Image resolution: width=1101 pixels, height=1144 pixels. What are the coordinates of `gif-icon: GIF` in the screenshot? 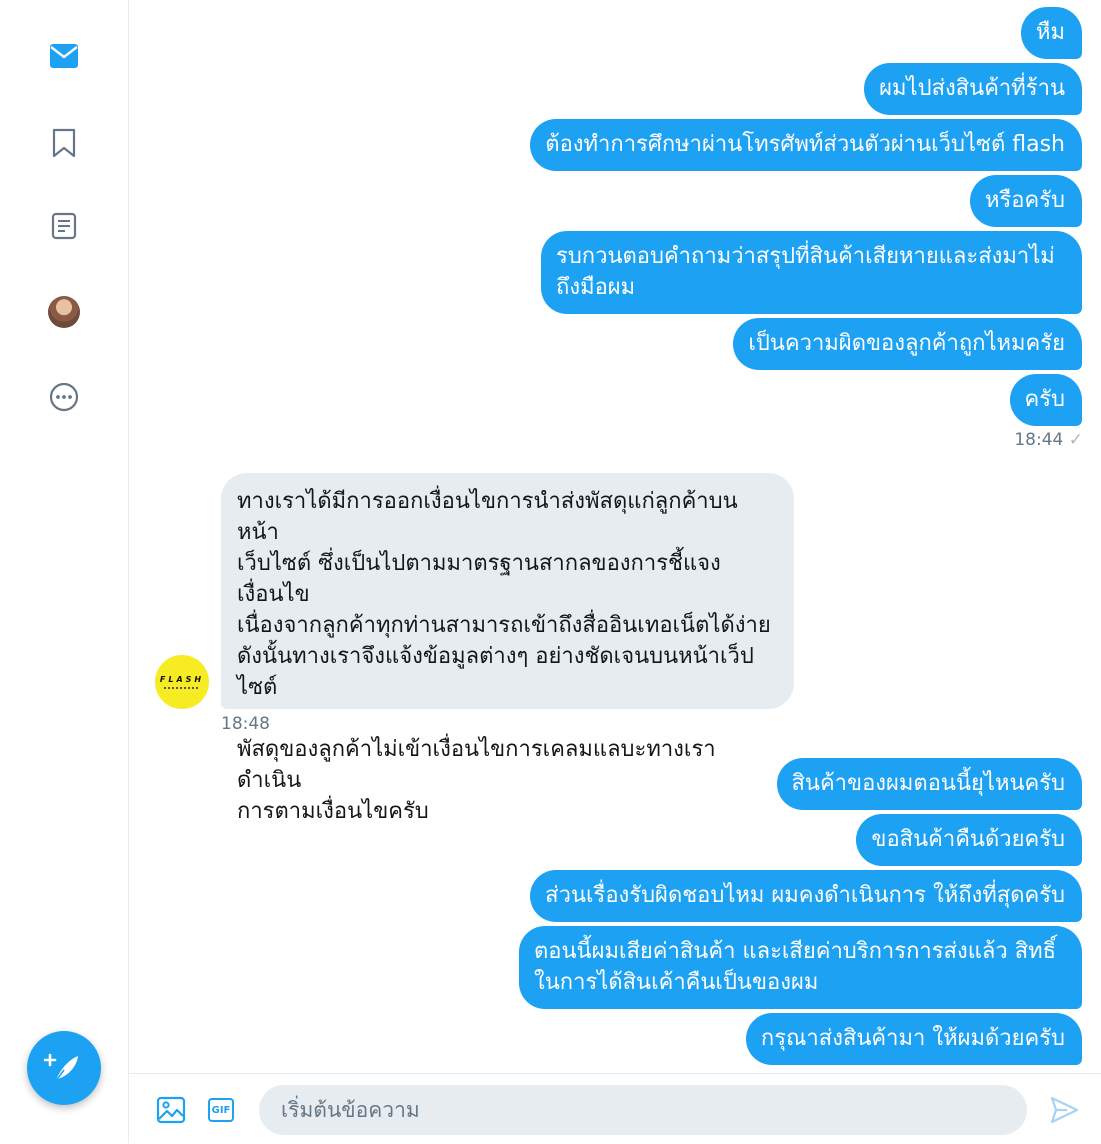 It's located at (221, 1110).